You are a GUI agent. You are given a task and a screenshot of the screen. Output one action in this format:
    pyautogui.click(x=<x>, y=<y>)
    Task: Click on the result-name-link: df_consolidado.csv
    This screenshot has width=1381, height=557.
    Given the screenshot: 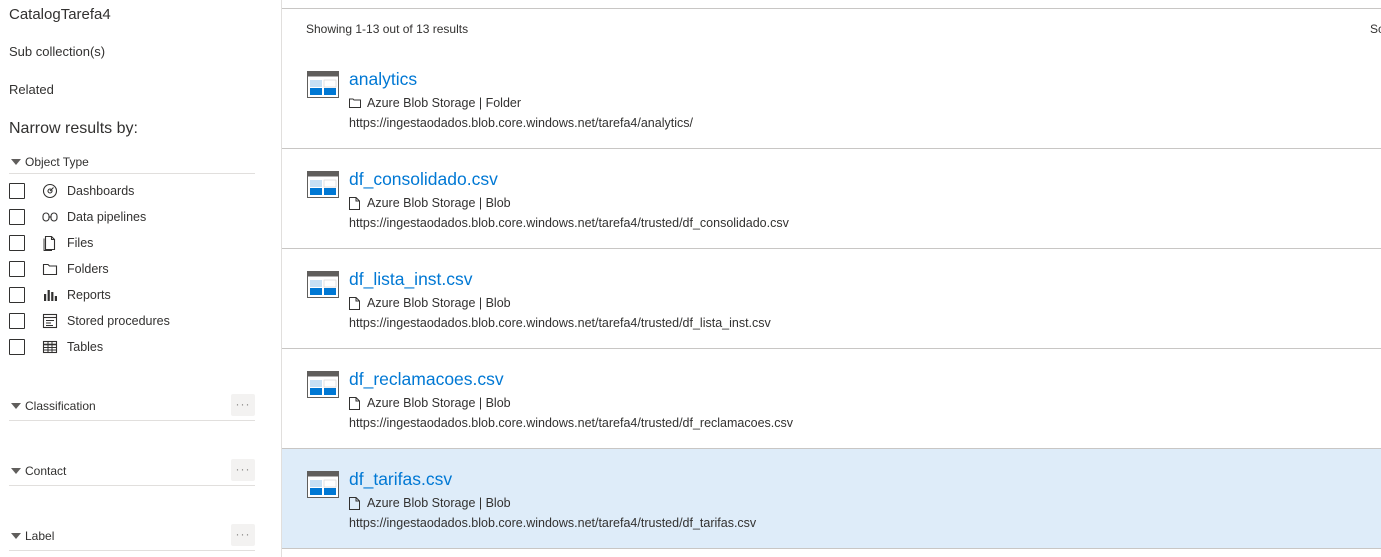 What is the action you would take?
    pyautogui.click(x=423, y=179)
    